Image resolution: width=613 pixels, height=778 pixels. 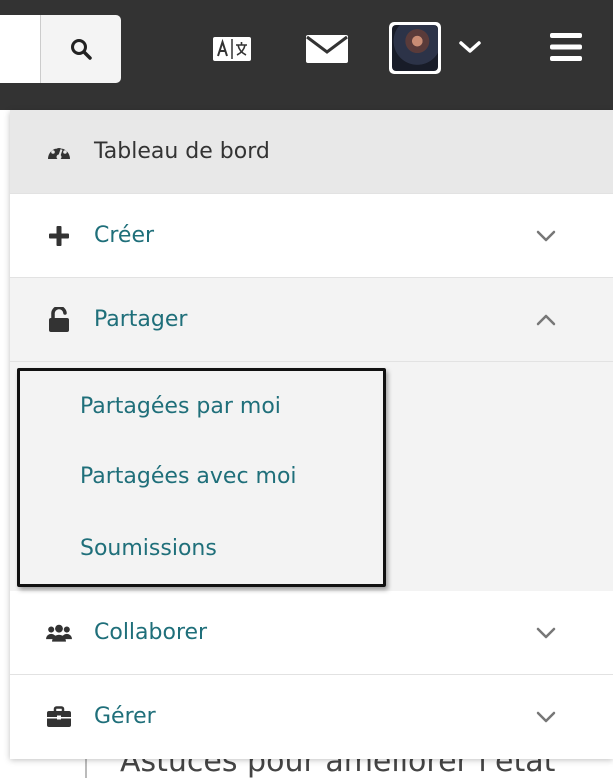 What do you see at coordinates (311, 633) in the screenshot?
I see `menu-item-collaborate: Collaborer` at bounding box center [311, 633].